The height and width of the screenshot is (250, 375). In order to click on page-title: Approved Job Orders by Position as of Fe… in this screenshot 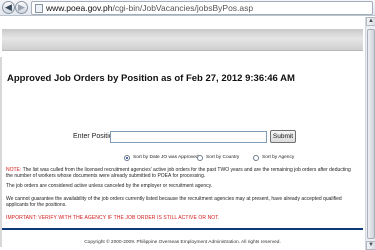, I will do `click(151, 78)`.